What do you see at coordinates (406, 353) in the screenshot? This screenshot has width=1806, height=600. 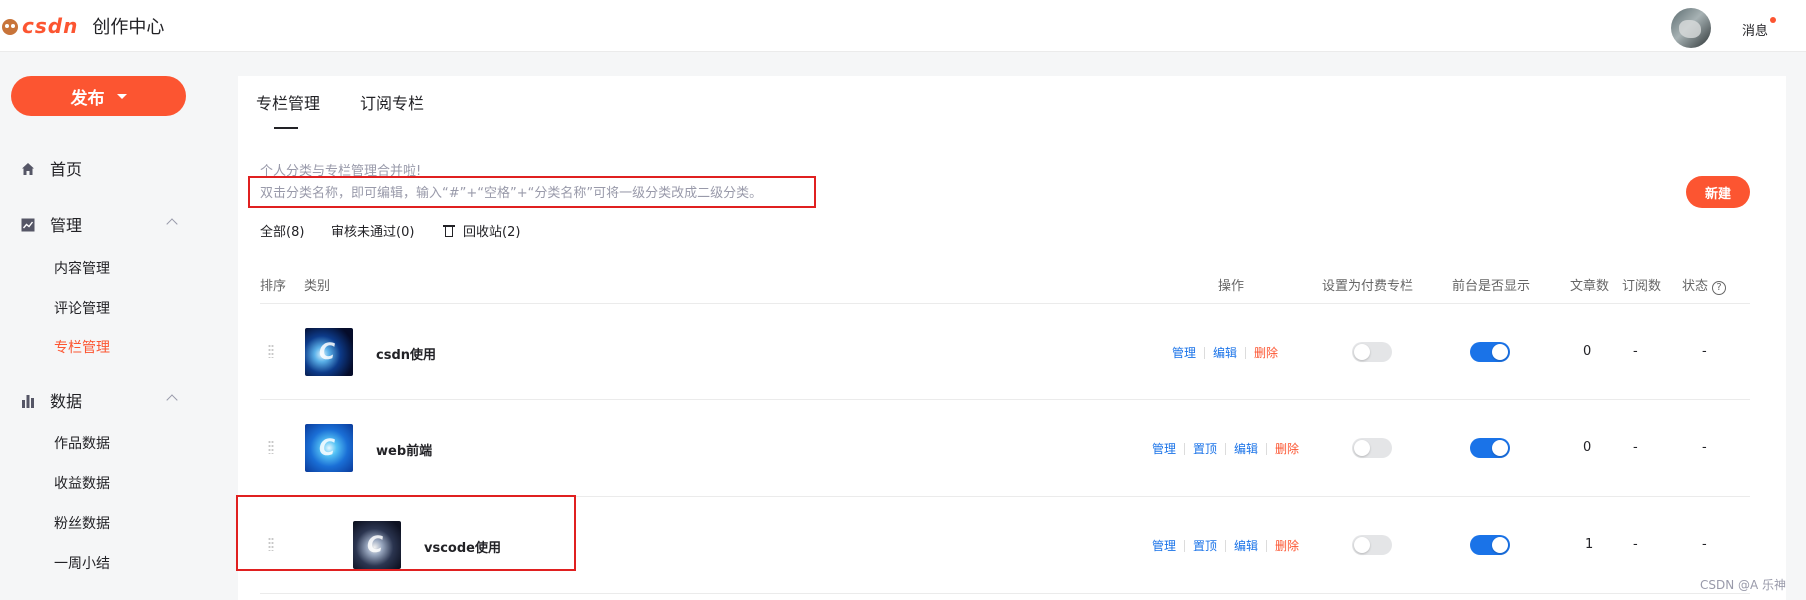 I see `category-name: csdn使用` at bounding box center [406, 353].